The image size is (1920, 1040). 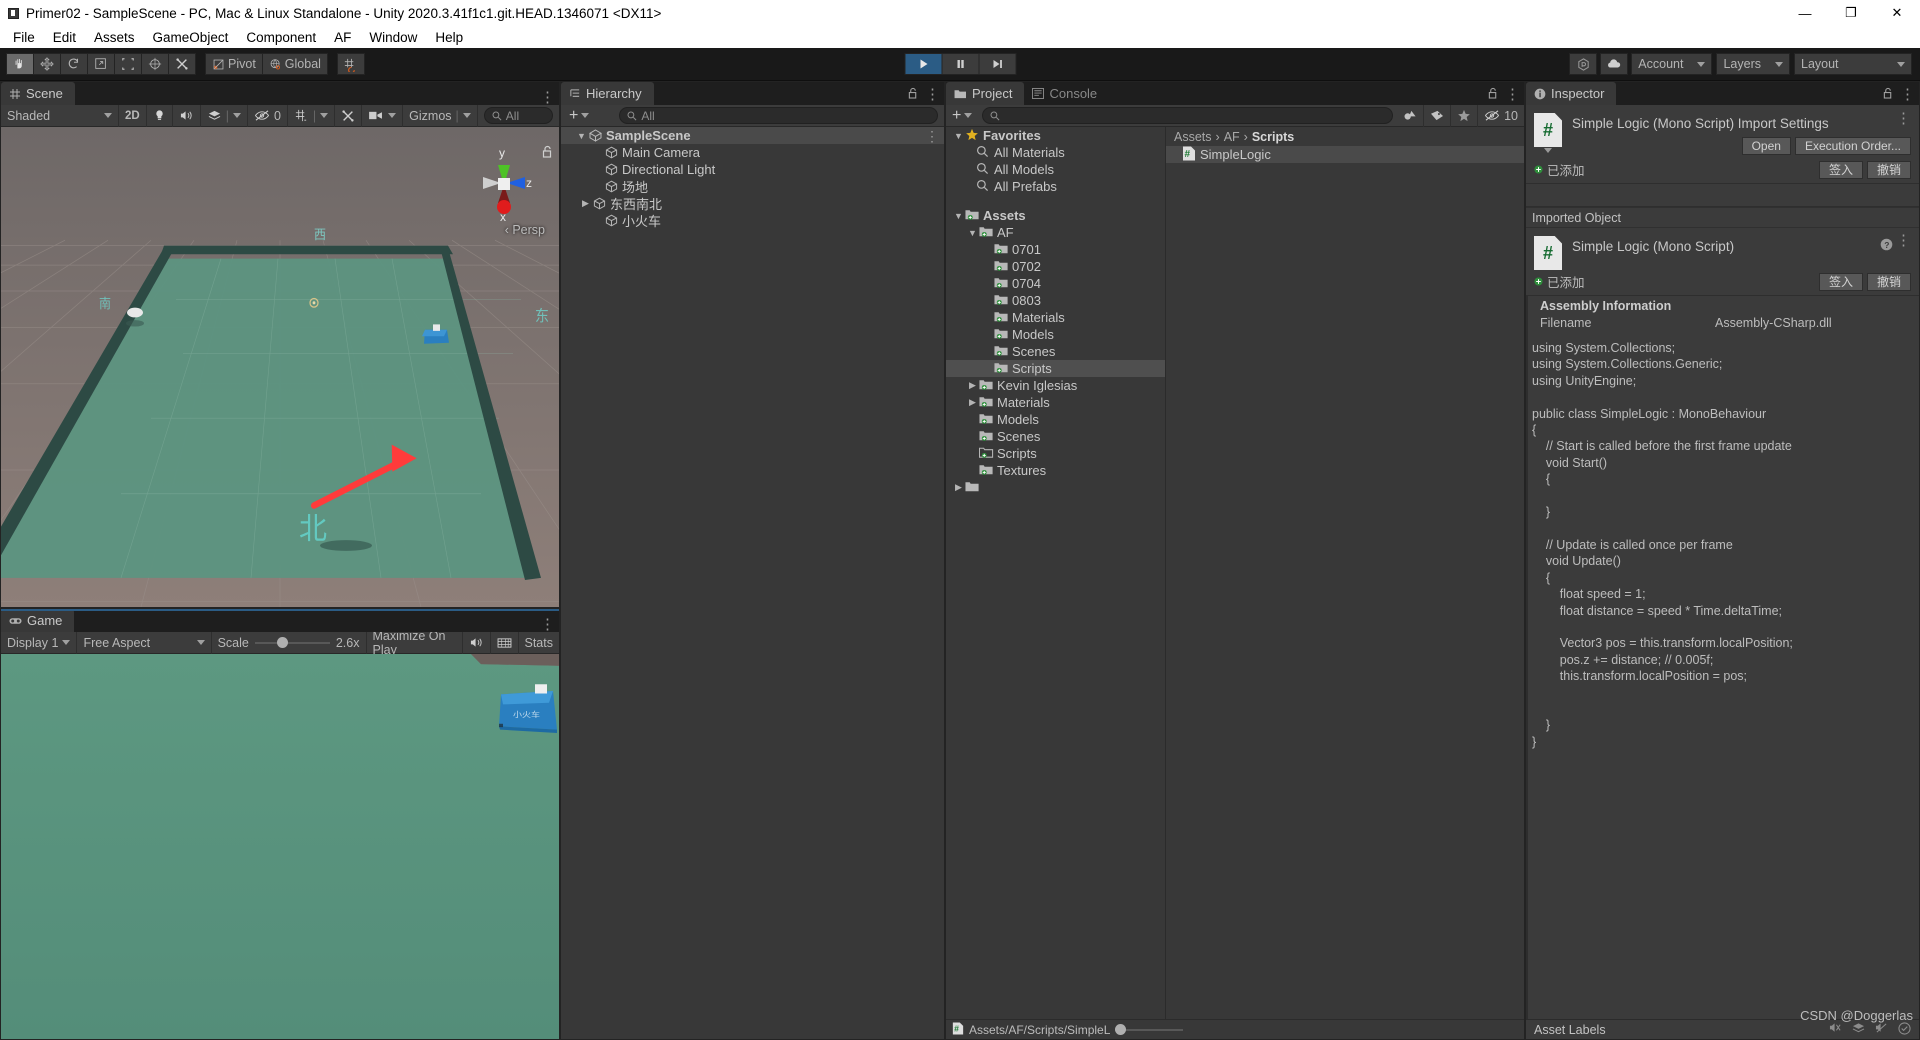 What do you see at coordinates (1614, 64) in the screenshot?
I see `cloud-icon` at bounding box center [1614, 64].